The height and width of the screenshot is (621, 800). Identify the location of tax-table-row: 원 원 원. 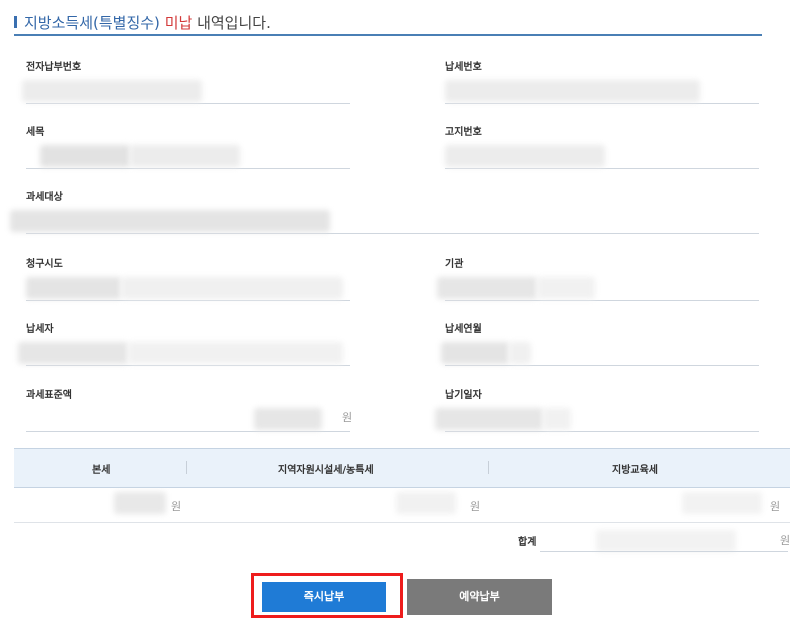
(402, 504).